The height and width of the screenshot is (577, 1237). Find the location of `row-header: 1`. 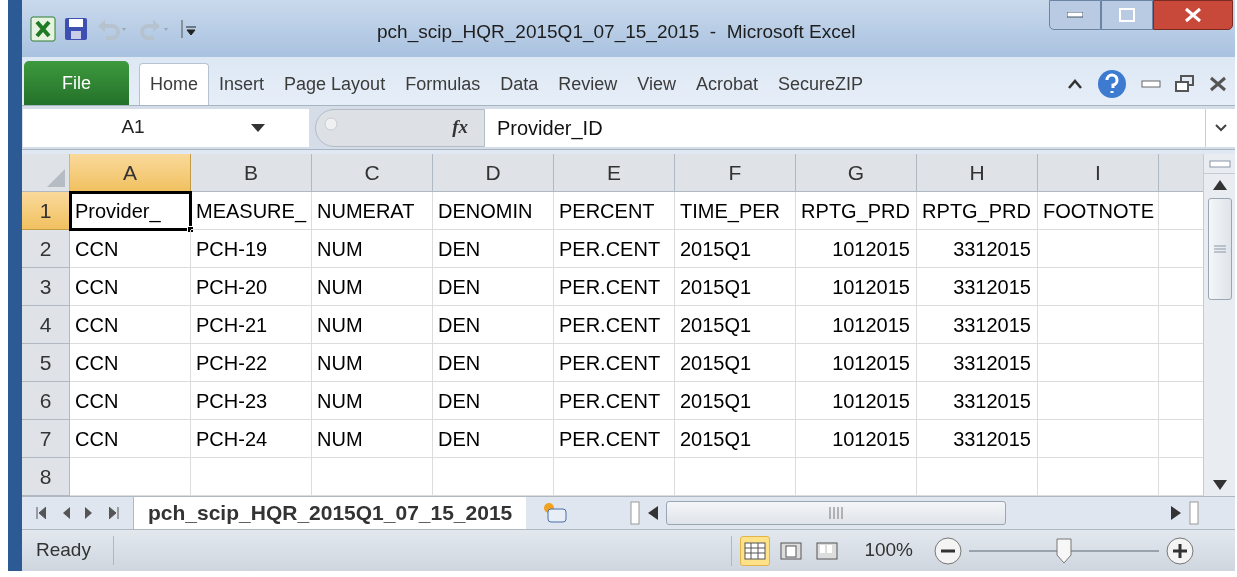

row-header: 1 is located at coordinates (46, 211).